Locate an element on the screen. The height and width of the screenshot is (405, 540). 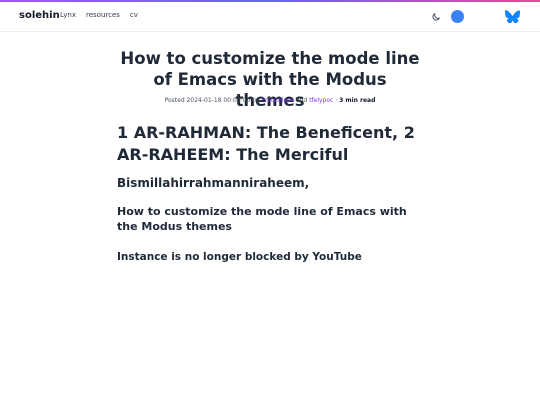
and-label: and is located at coordinates (301, 100).